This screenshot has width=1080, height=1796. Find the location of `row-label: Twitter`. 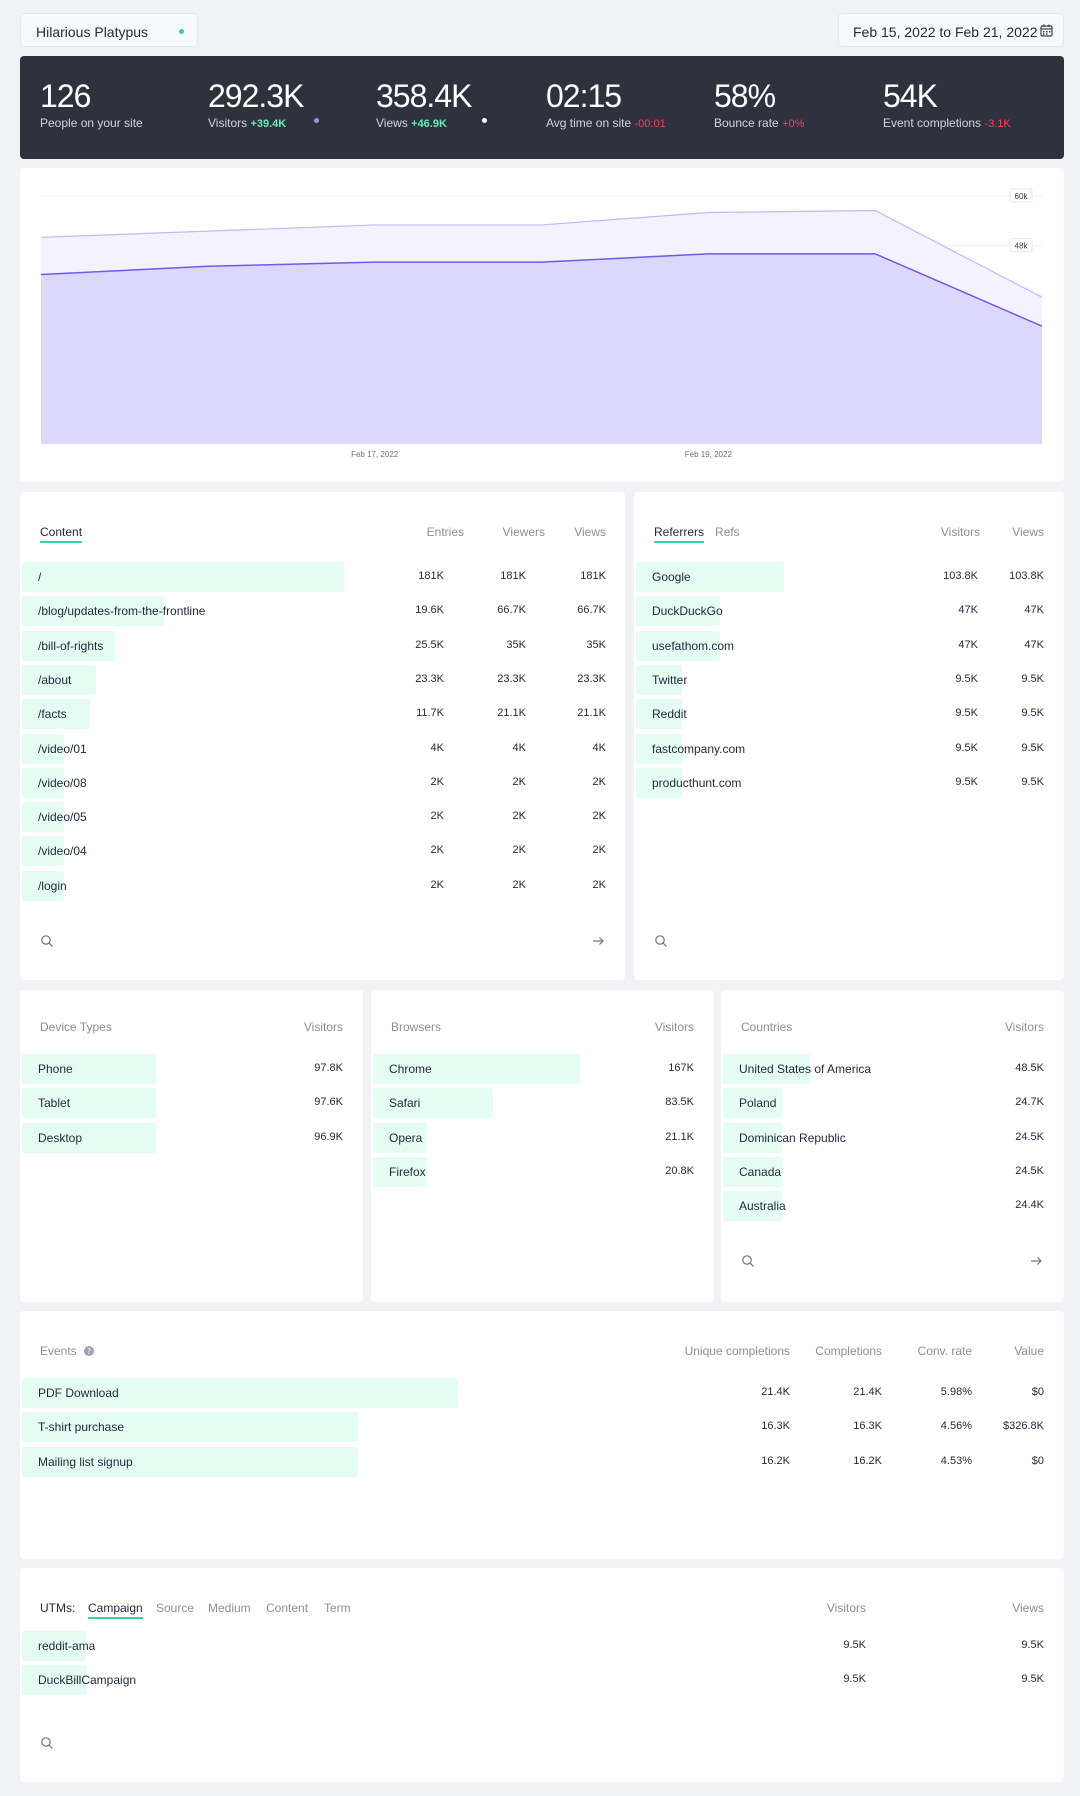

row-label: Twitter is located at coordinates (670, 679).